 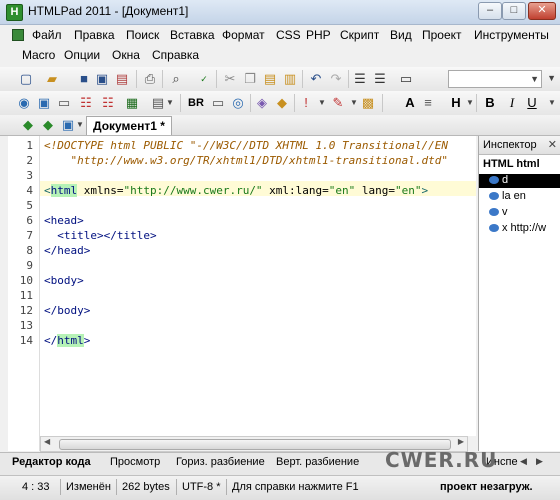 What do you see at coordinates (290, 79) in the screenshot?
I see `paste-special-icon: ▥` at bounding box center [290, 79].